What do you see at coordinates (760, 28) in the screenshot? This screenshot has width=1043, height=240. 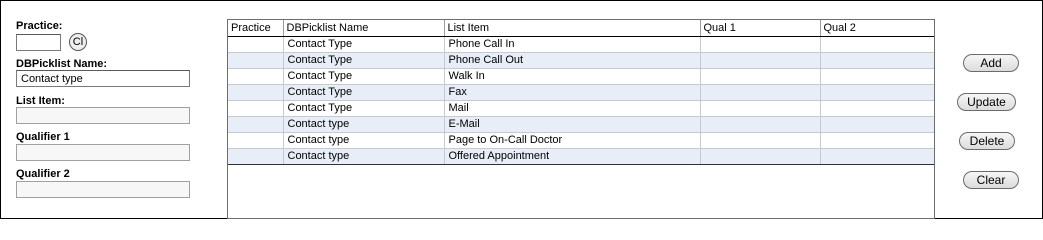 I see `column-header-qual1: Qual 1` at bounding box center [760, 28].